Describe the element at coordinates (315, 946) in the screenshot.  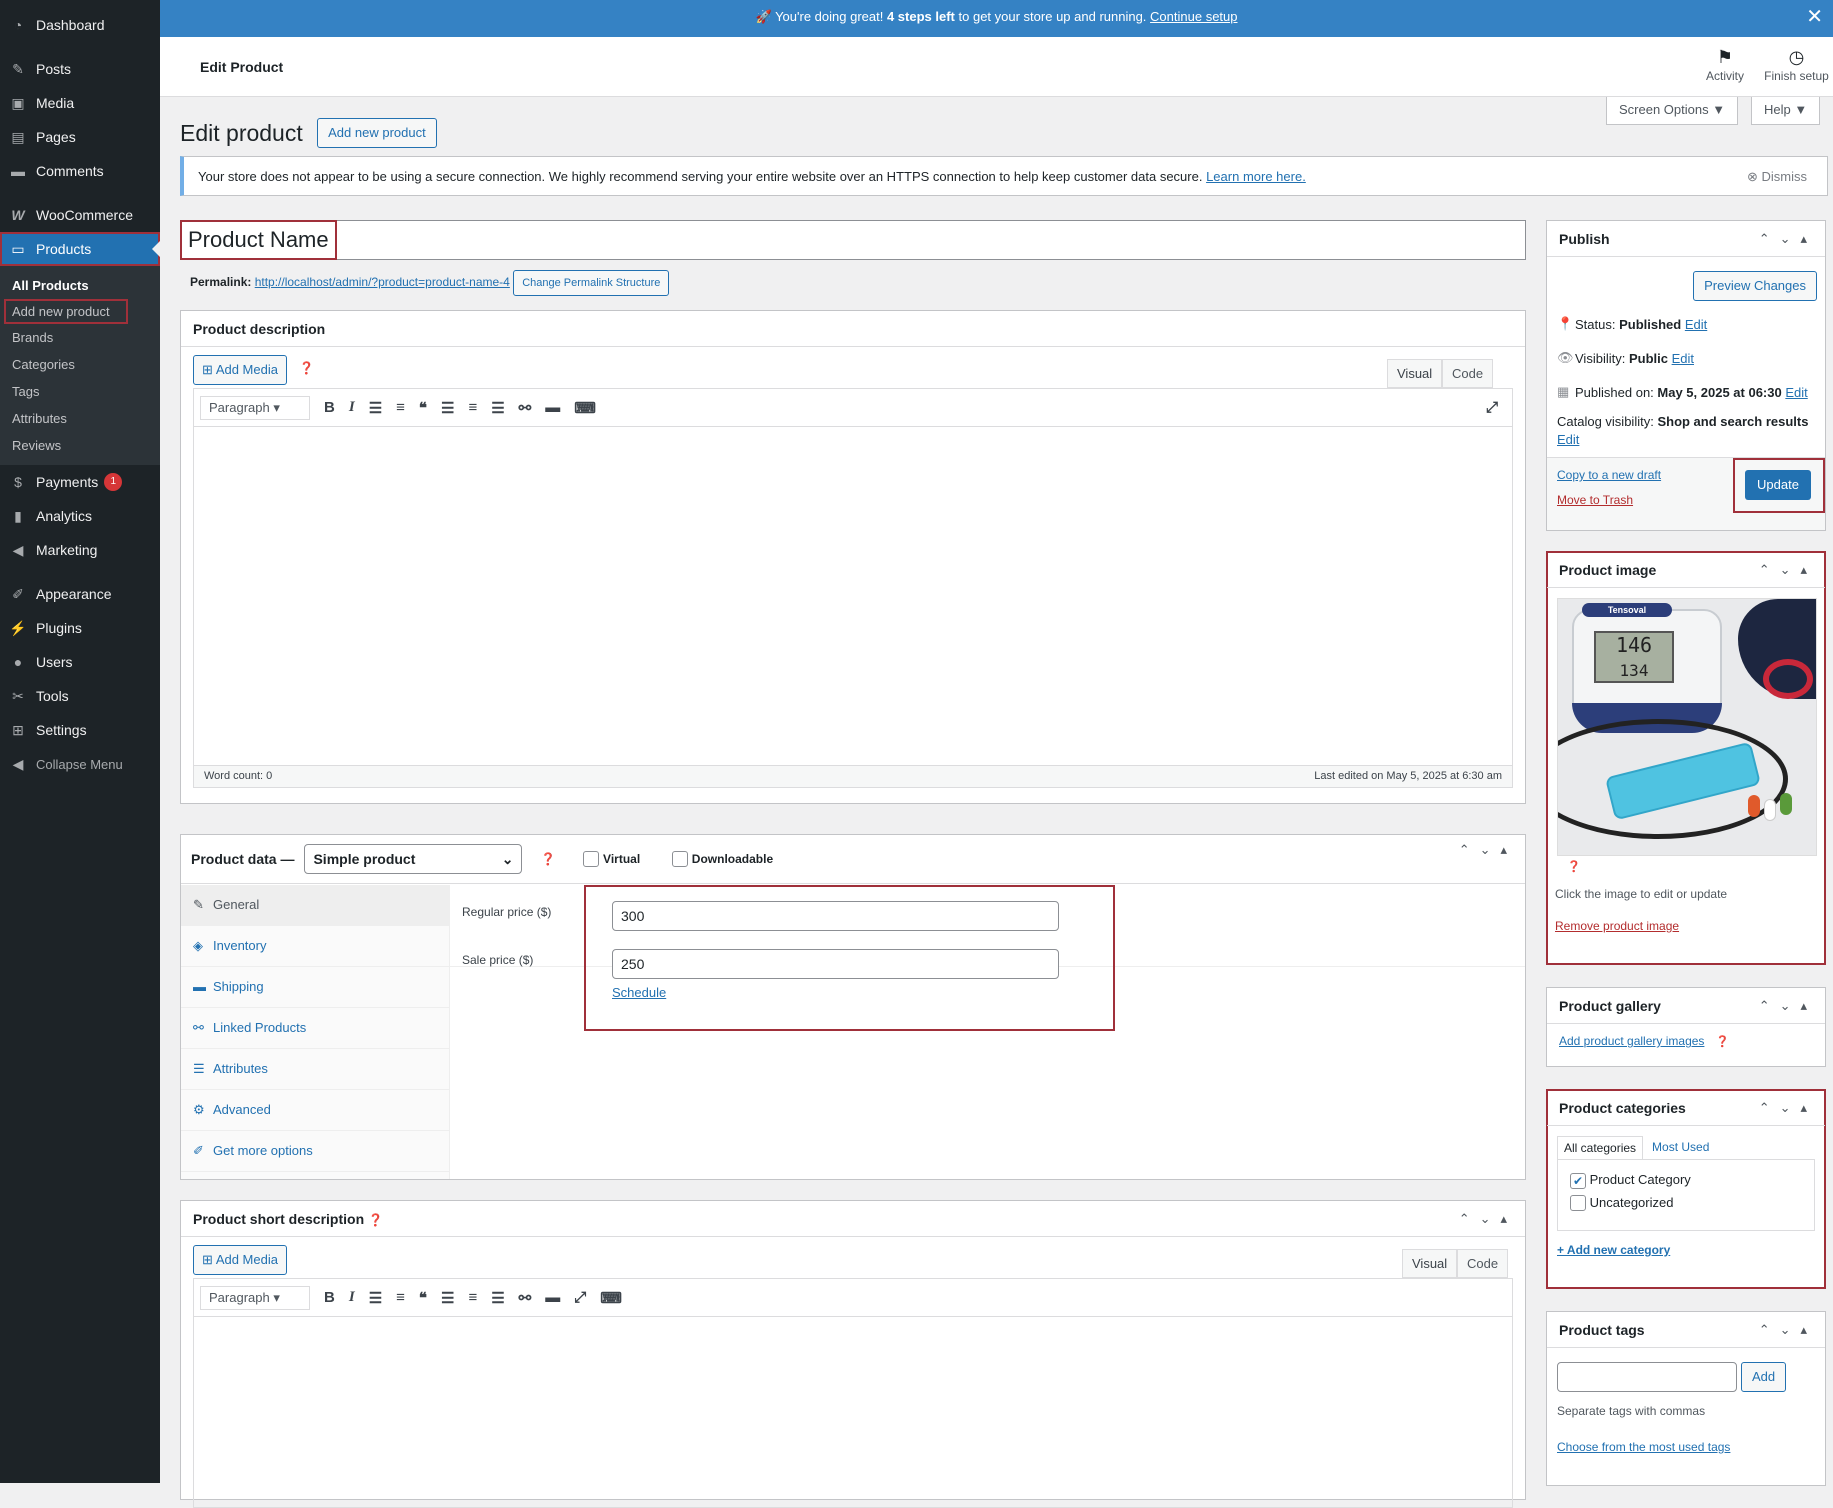
I see `tab-inventory: ◈ Inventory` at that location.